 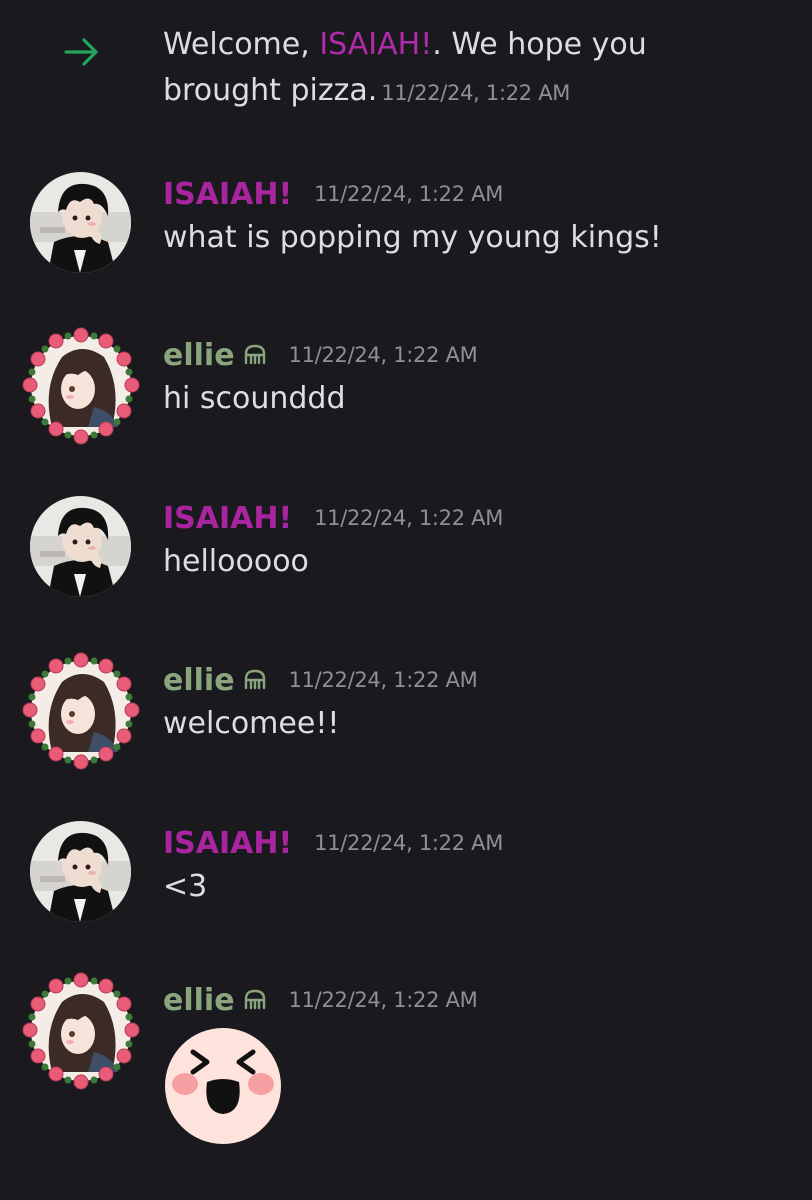 What do you see at coordinates (475, 93) in the screenshot?
I see `system-timestamp: 11/22/24, 1:22 AM` at bounding box center [475, 93].